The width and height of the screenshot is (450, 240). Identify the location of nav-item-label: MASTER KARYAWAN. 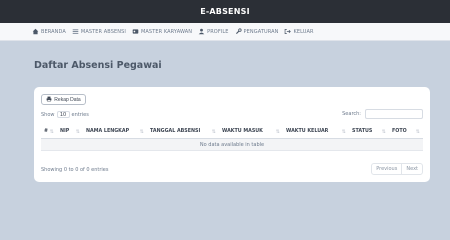
(166, 31).